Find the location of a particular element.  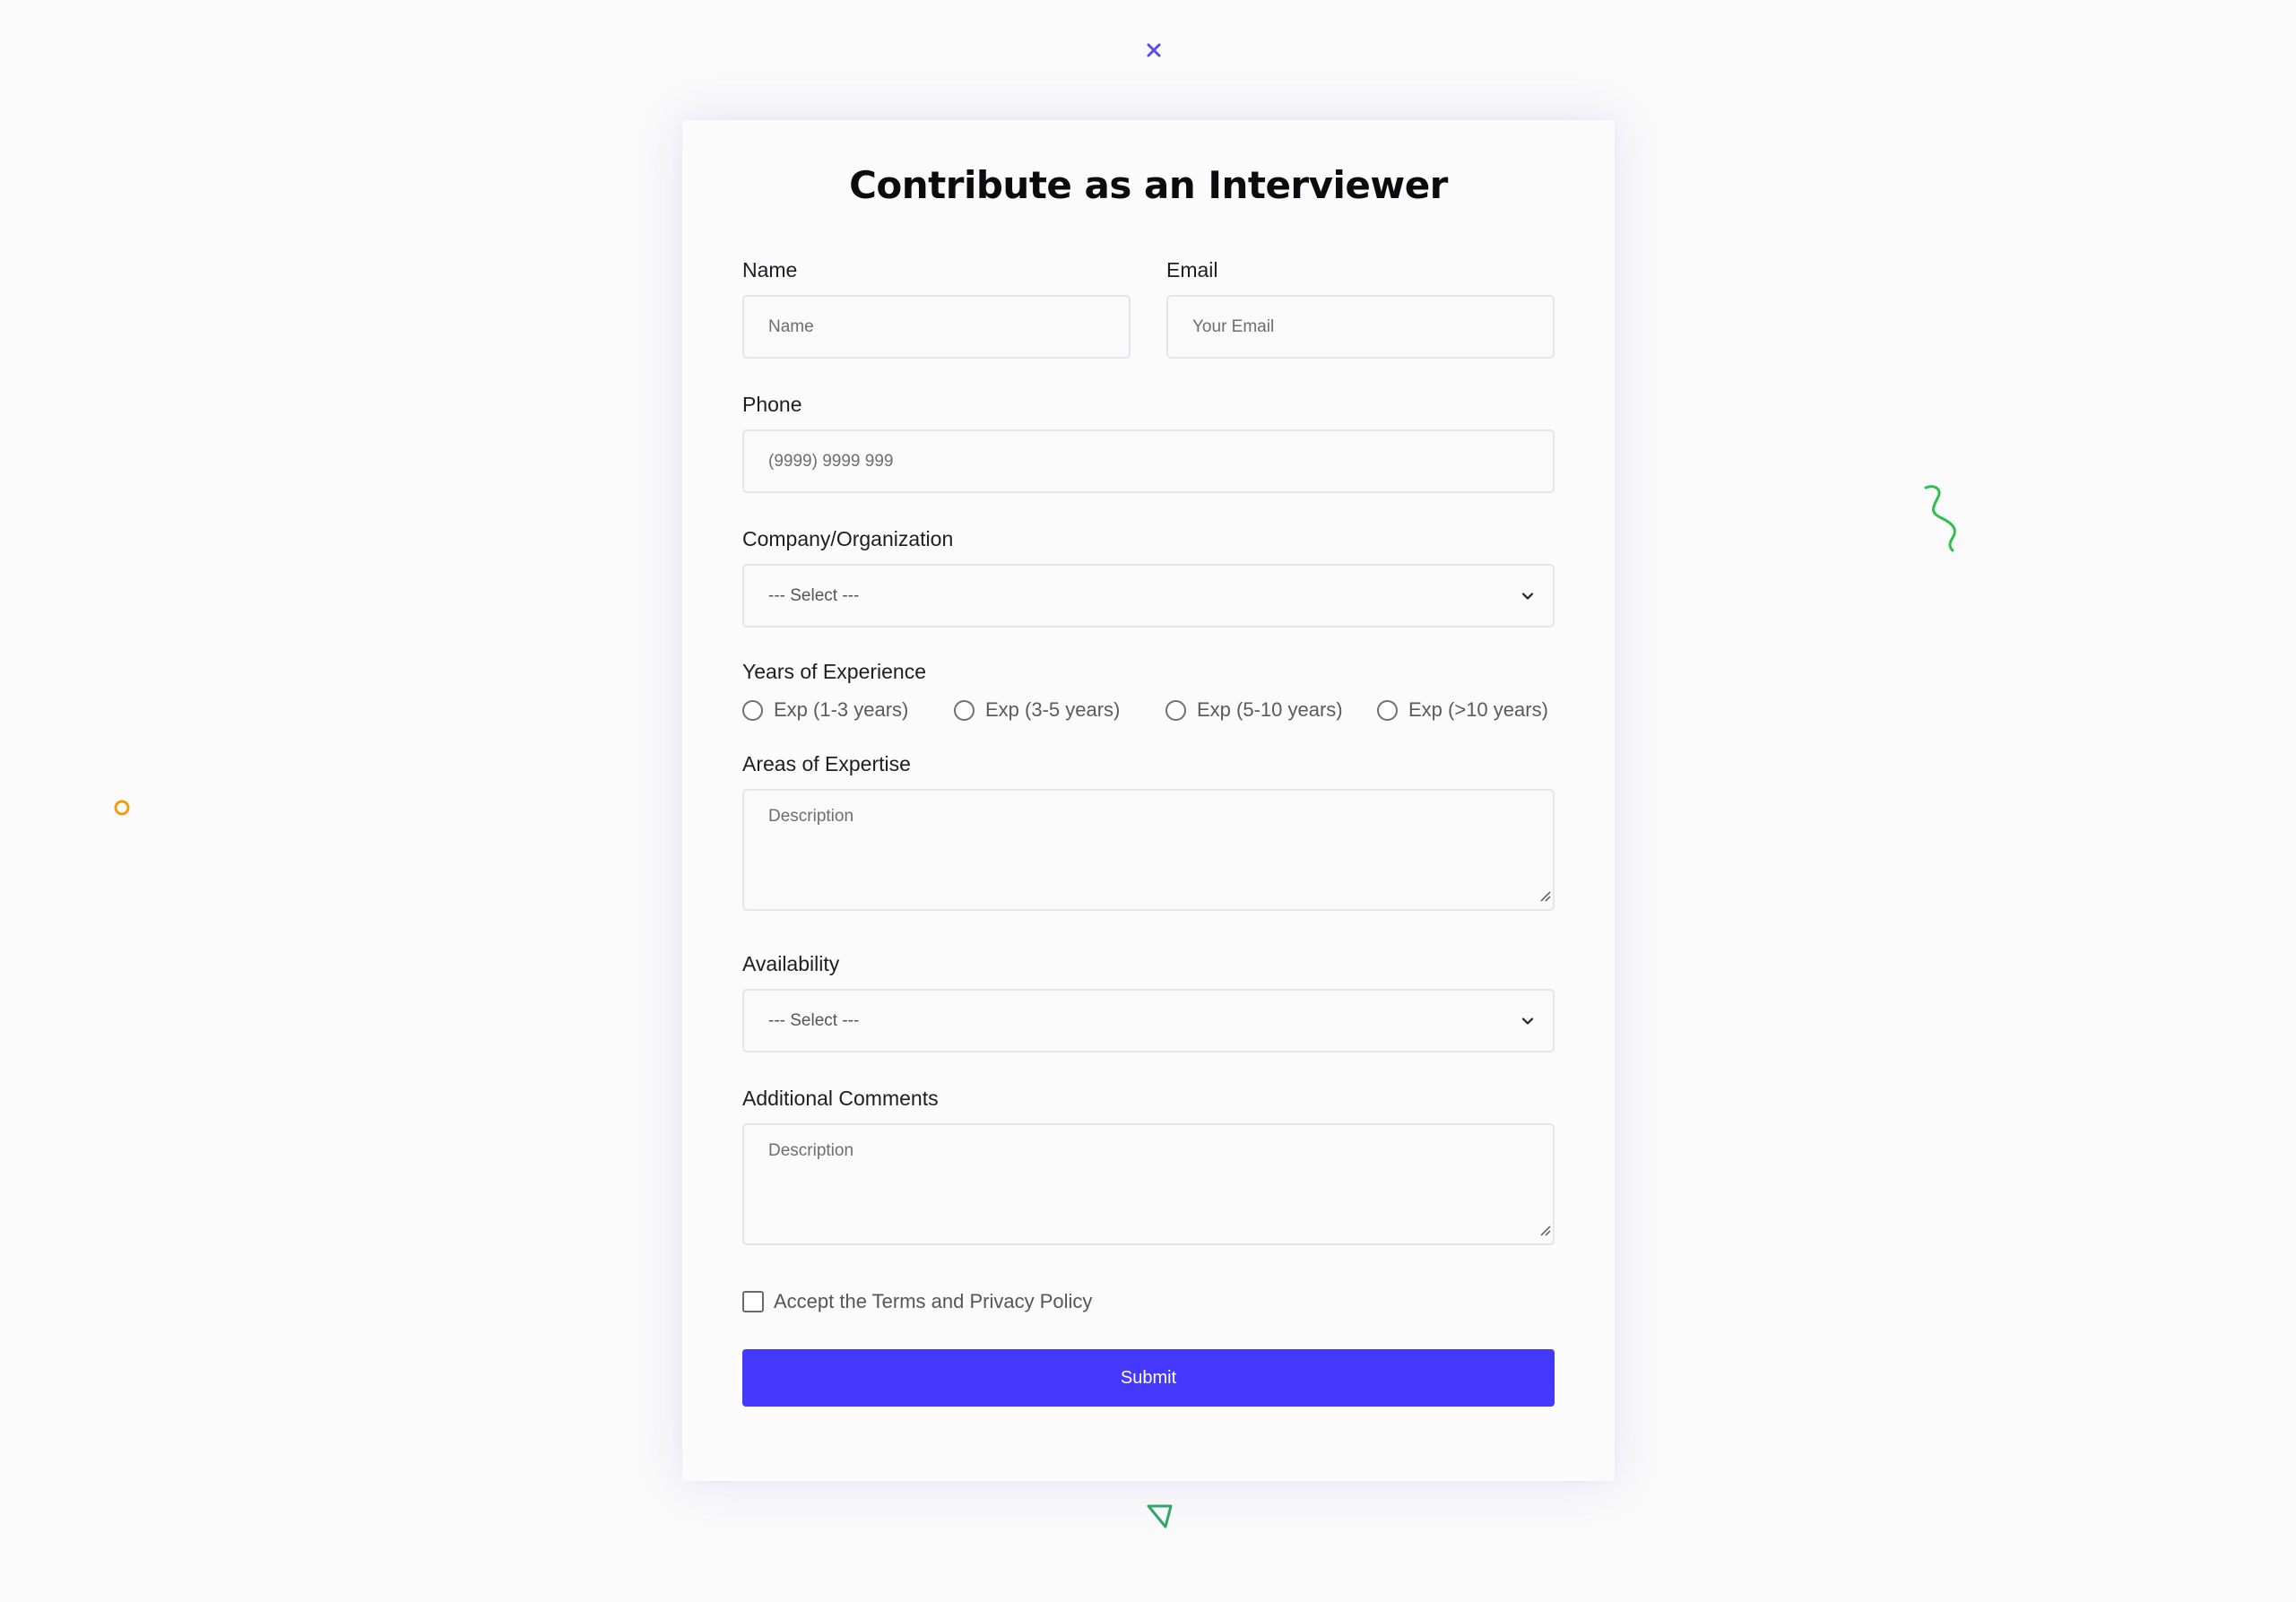

form-title: Contribute as an Interviewer is located at coordinates (1148, 185).